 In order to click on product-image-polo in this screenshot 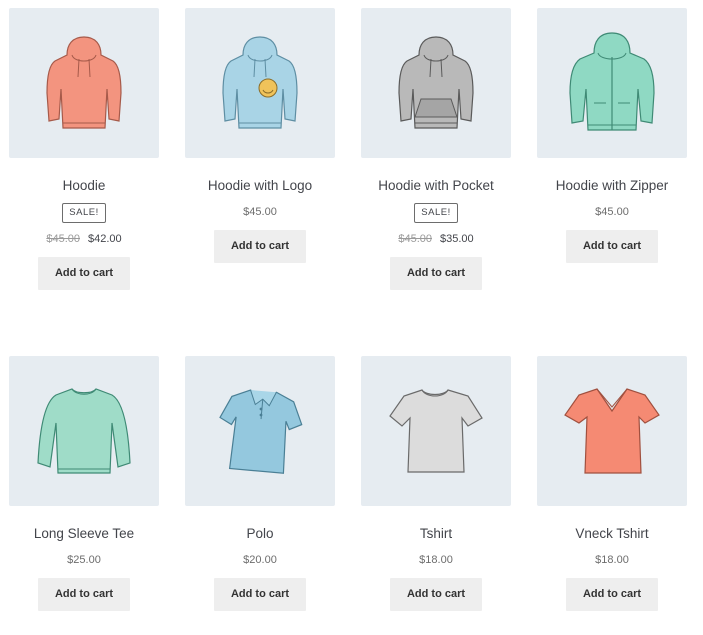, I will do `click(260, 431)`.